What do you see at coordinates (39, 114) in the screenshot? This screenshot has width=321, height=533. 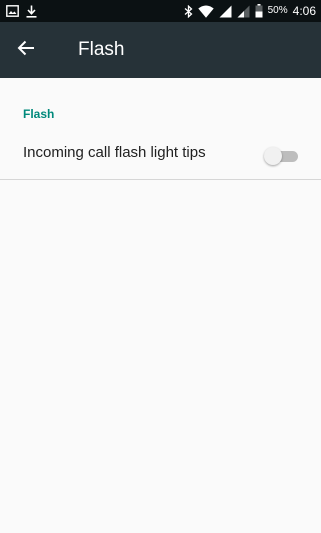 I see `section-header-flash: Flash` at bounding box center [39, 114].